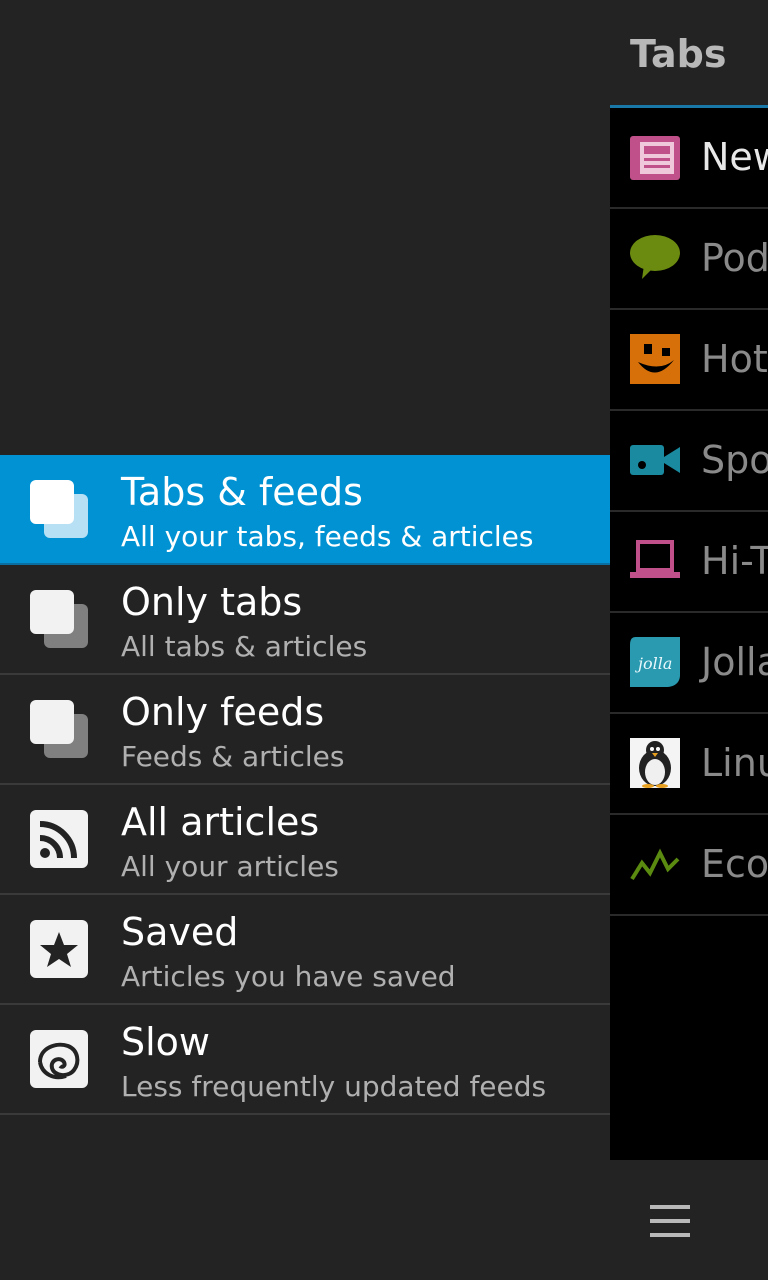  I want to click on jolla-icon: jolla, so click(655, 662).